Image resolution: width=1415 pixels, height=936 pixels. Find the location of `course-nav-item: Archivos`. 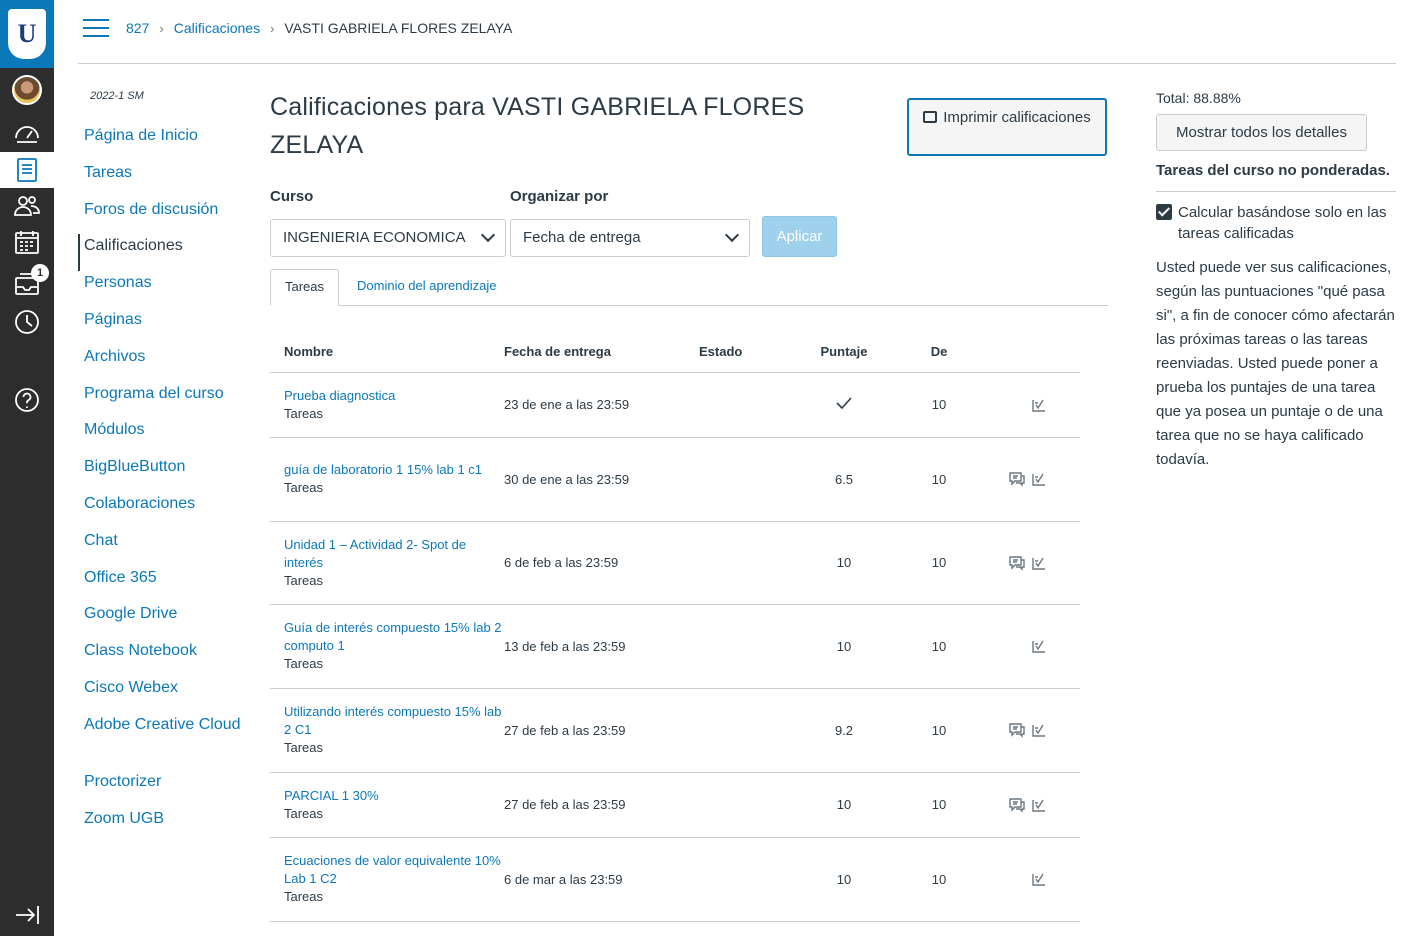

course-nav-item: Archivos is located at coordinates (163, 363).